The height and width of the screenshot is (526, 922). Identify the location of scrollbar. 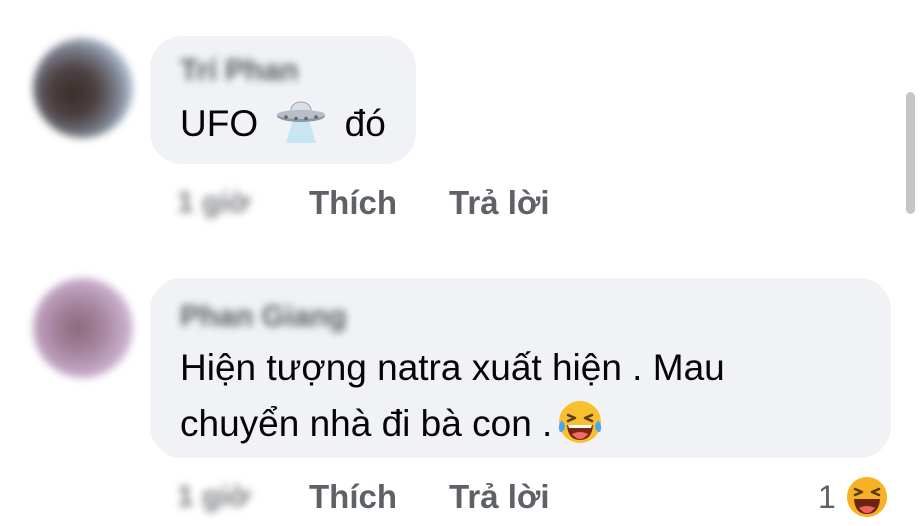
(910, 153).